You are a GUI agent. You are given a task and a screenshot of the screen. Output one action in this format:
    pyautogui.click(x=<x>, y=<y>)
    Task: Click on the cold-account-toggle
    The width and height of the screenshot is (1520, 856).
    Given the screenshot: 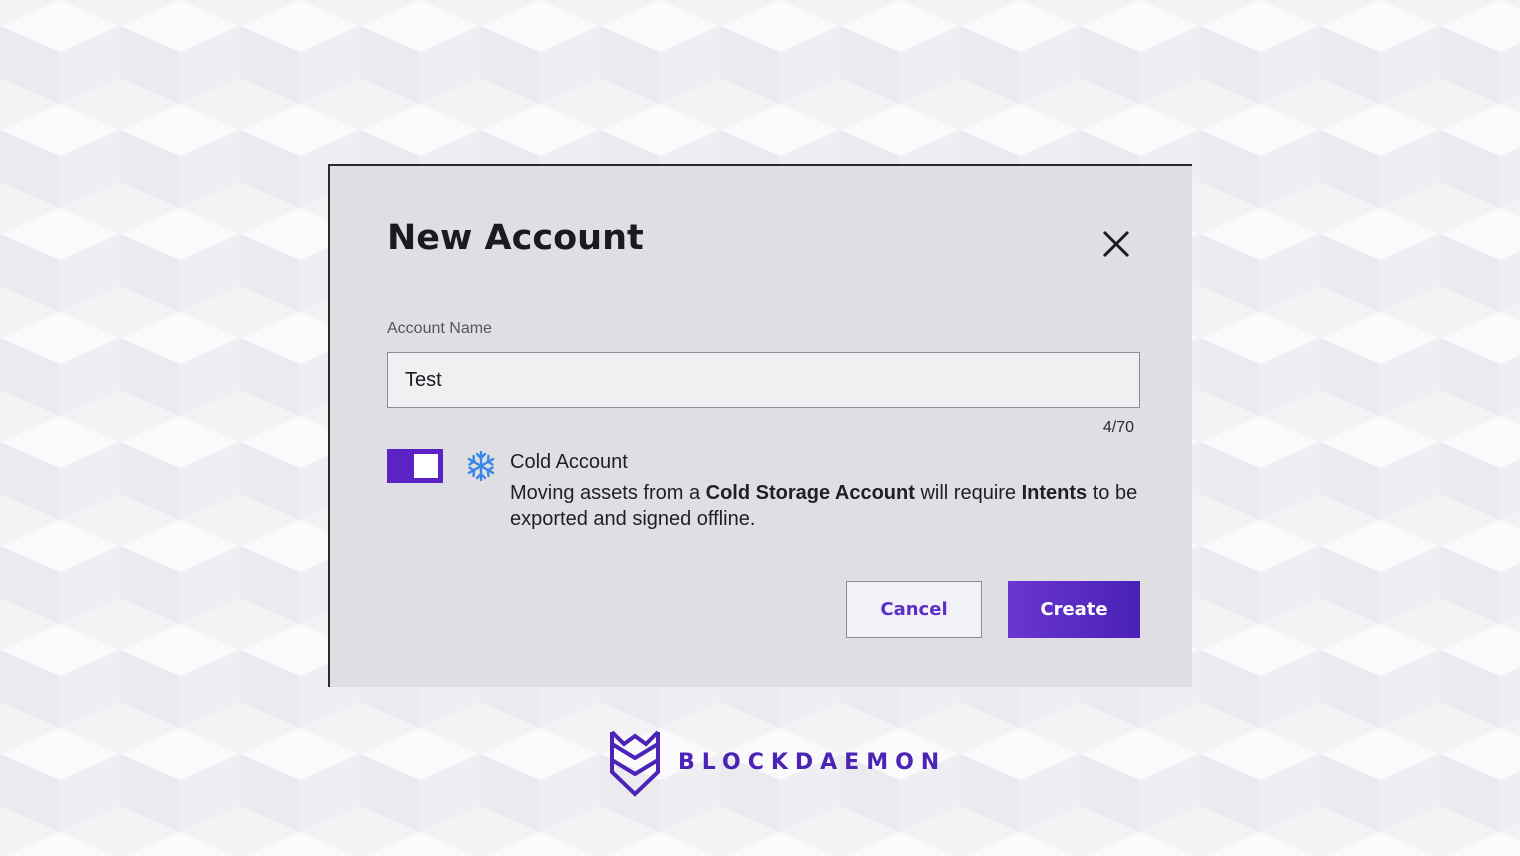 What is the action you would take?
    pyautogui.click(x=415, y=466)
    